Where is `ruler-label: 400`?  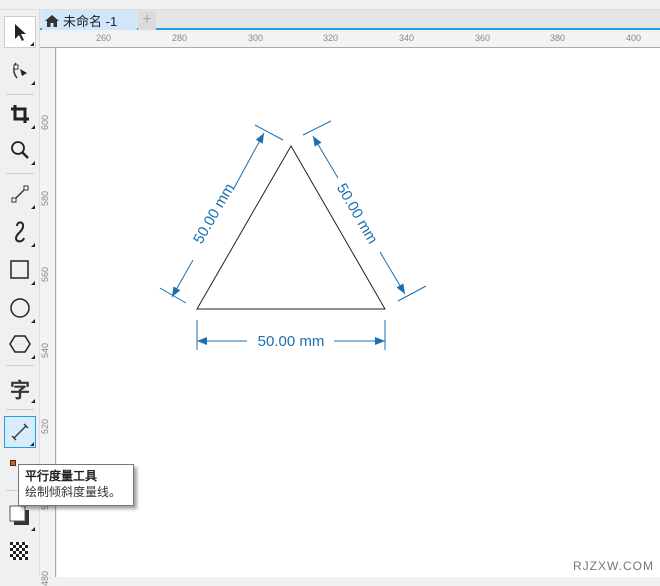 ruler-label: 400 is located at coordinates (634, 38).